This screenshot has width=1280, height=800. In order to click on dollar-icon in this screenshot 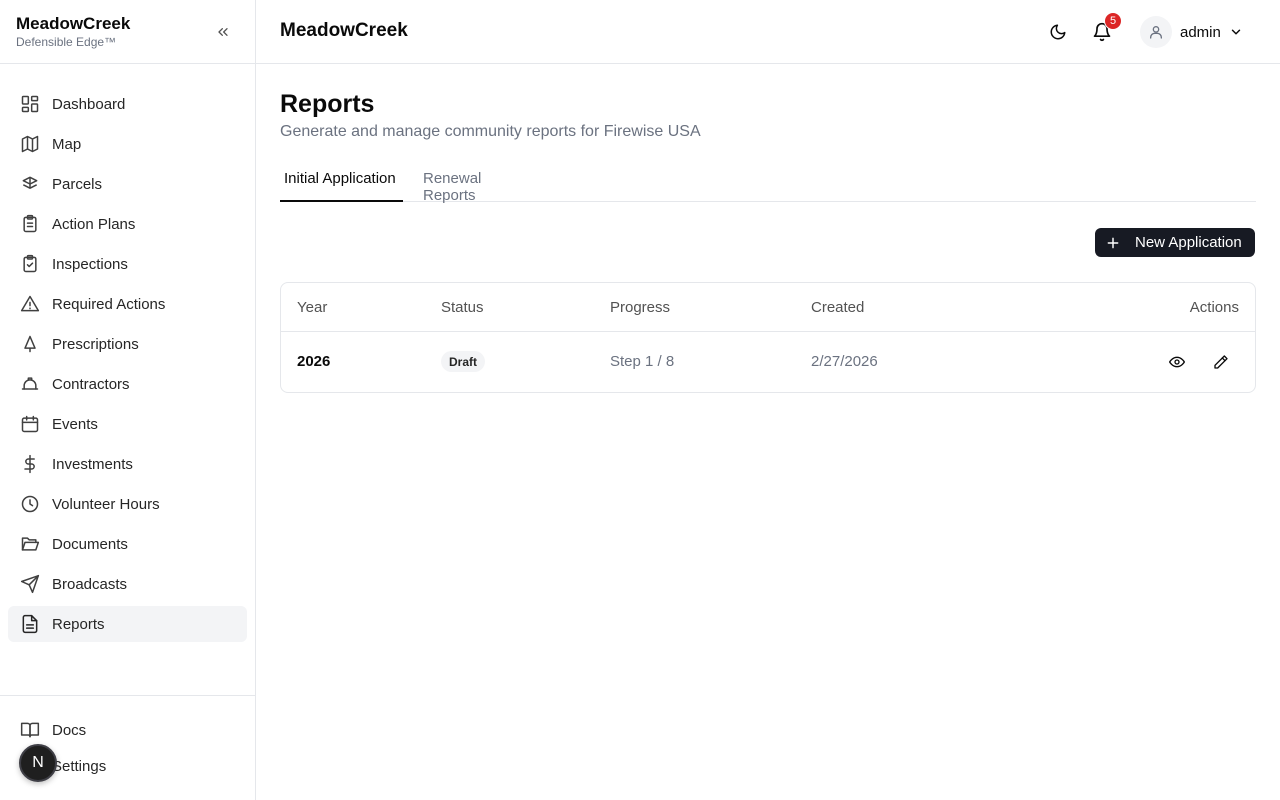, I will do `click(30, 464)`.